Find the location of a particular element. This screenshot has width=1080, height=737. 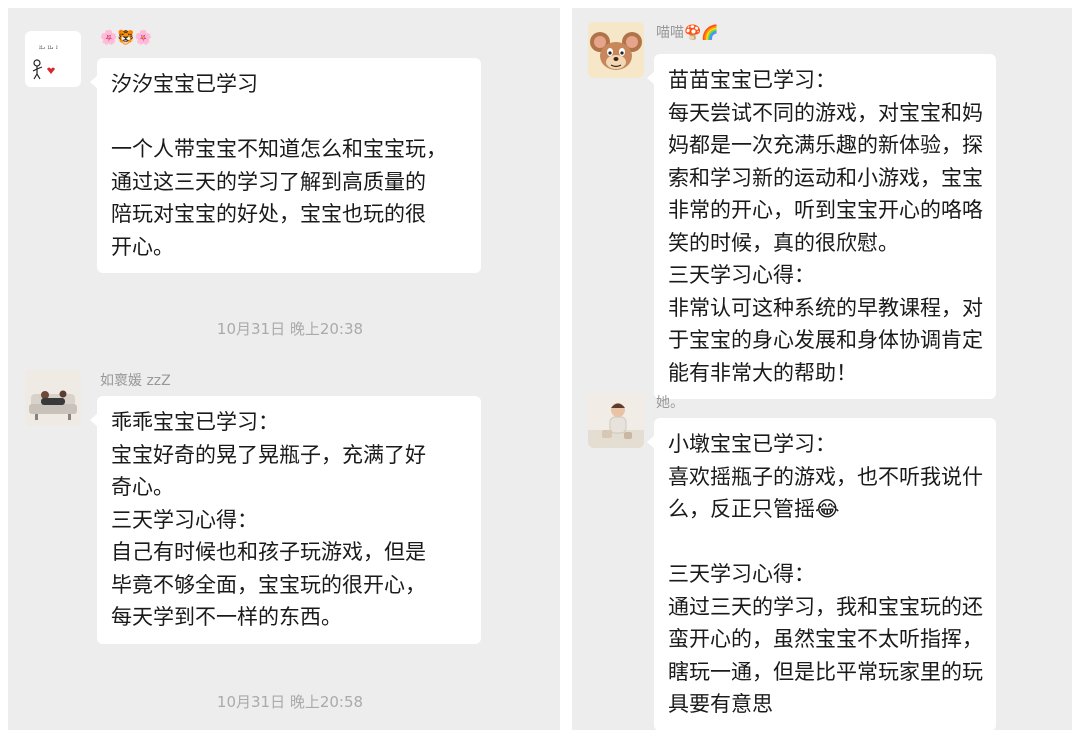

message-line: 开心。 is located at coordinates (142, 246).